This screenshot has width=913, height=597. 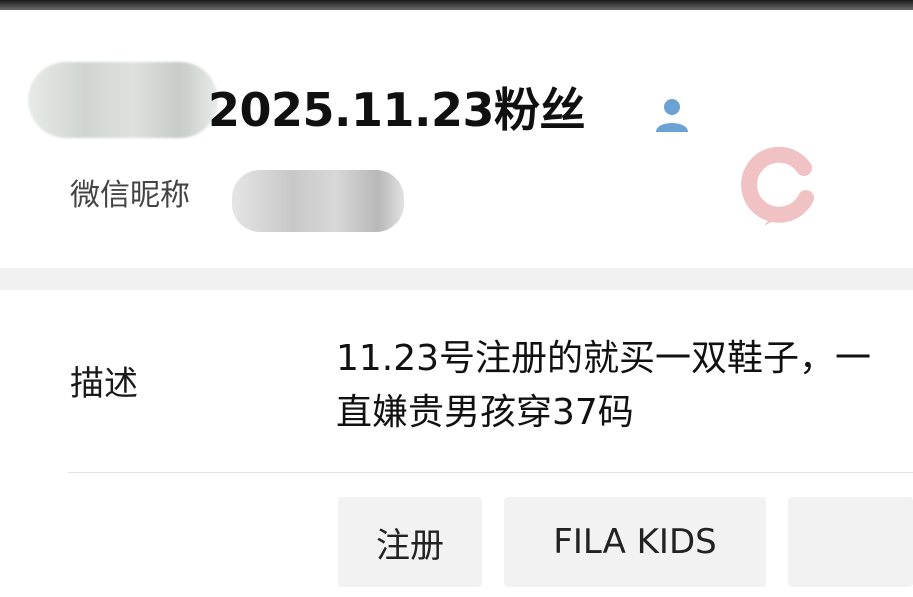 What do you see at coordinates (123, 100) in the screenshot?
I see `avatar-blurred` at bounding box center [123, 100].